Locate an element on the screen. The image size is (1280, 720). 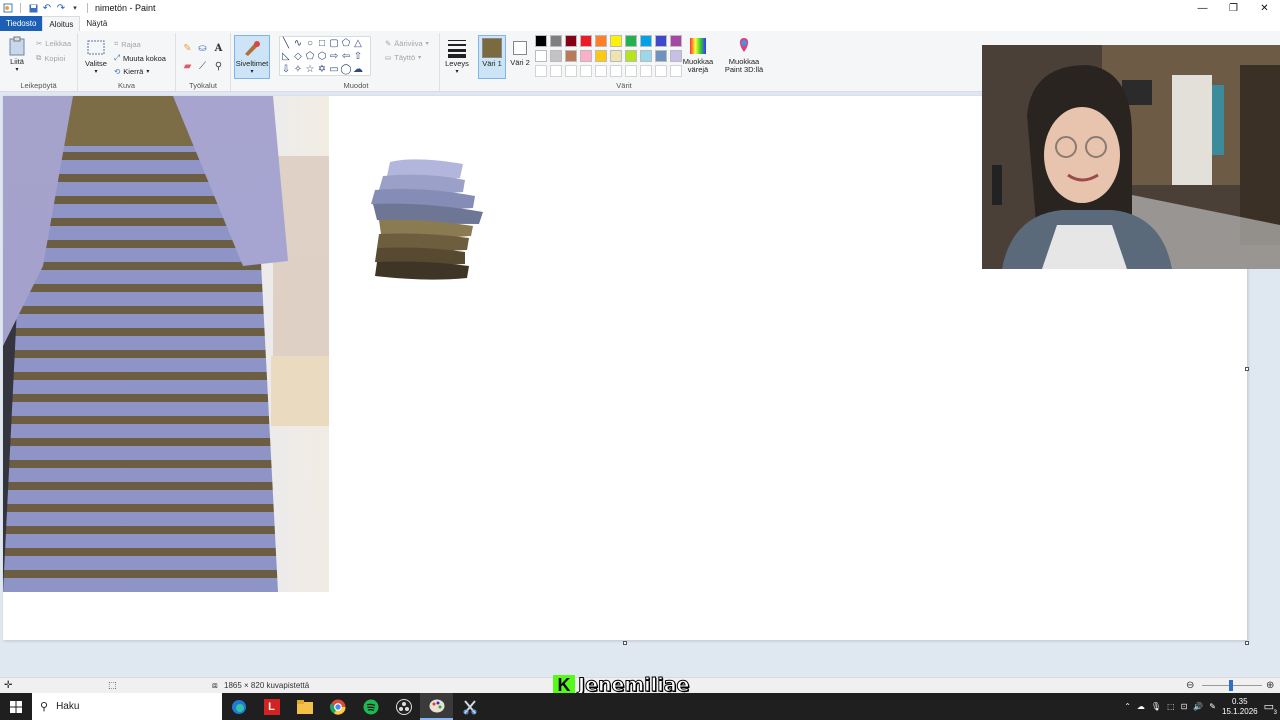
paste-button: Liitä ▾ is located at coordinates (17, 55).